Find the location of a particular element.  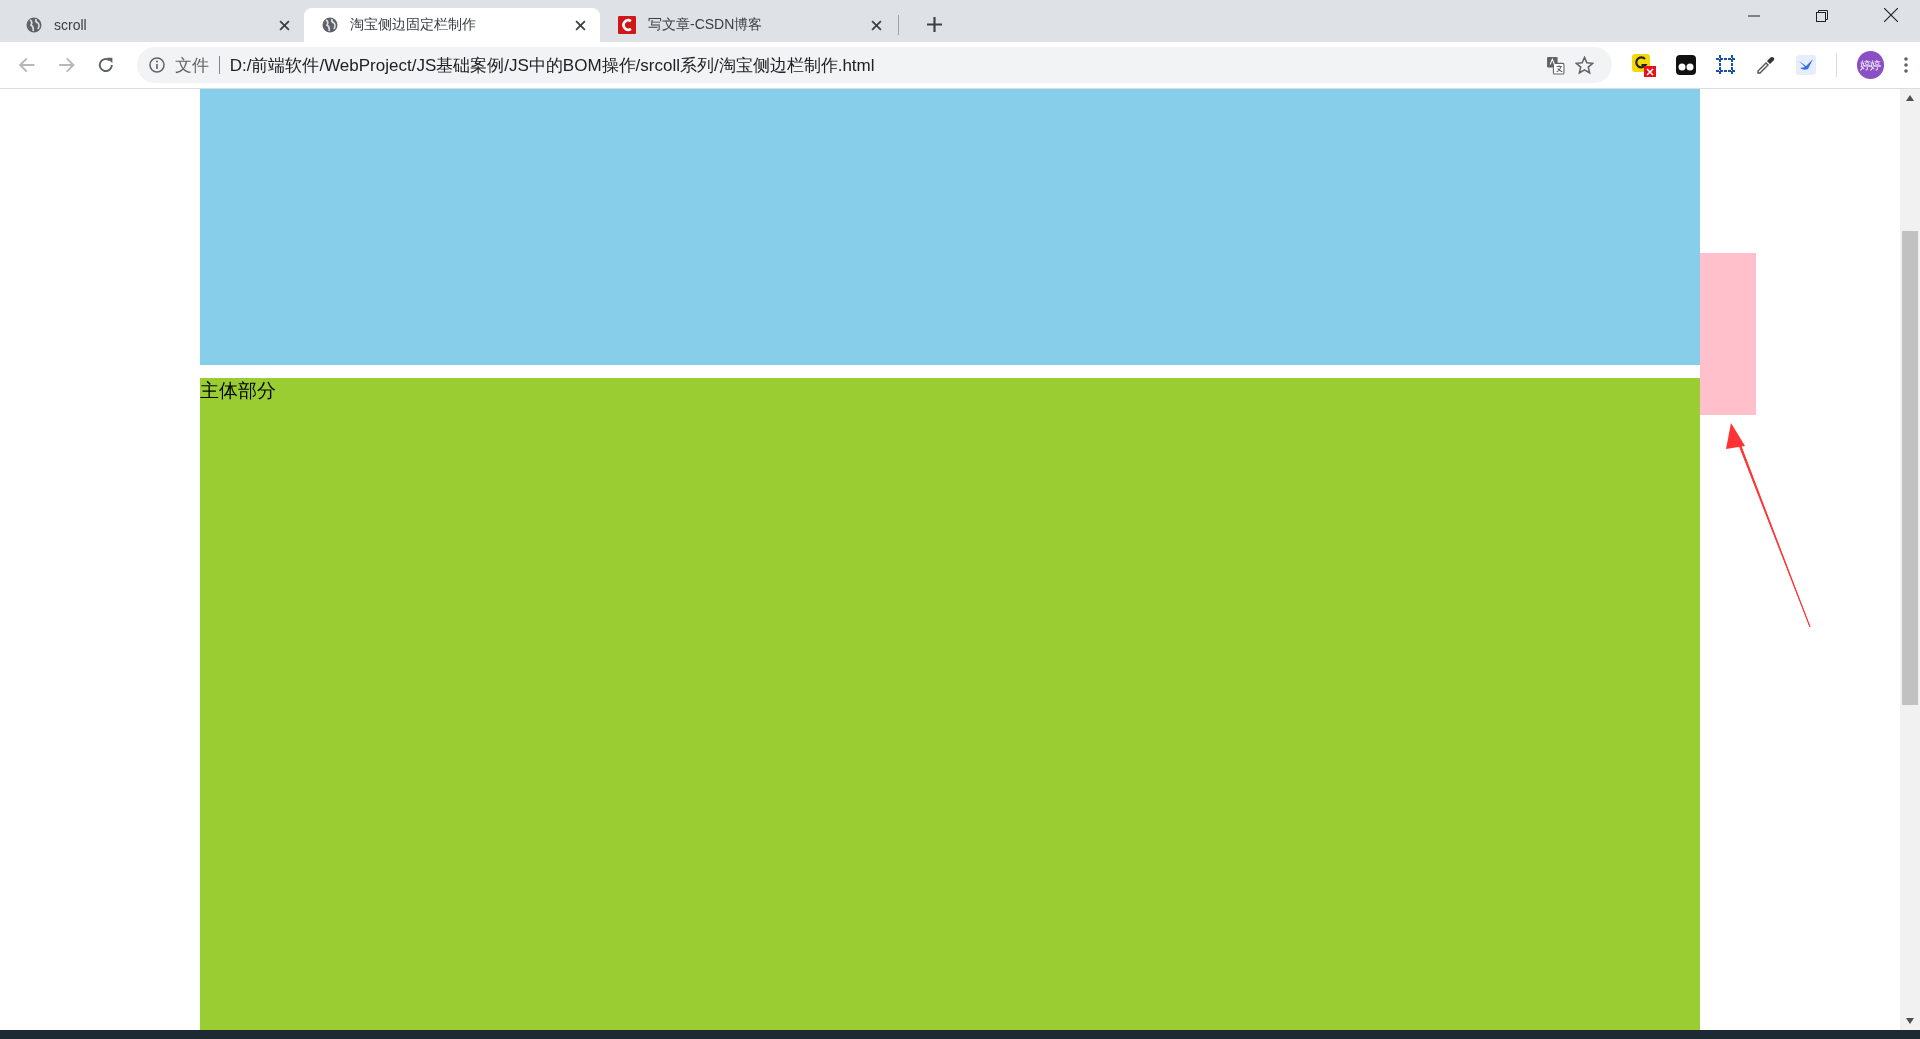

info-icon is located at coordinates (156, 65).